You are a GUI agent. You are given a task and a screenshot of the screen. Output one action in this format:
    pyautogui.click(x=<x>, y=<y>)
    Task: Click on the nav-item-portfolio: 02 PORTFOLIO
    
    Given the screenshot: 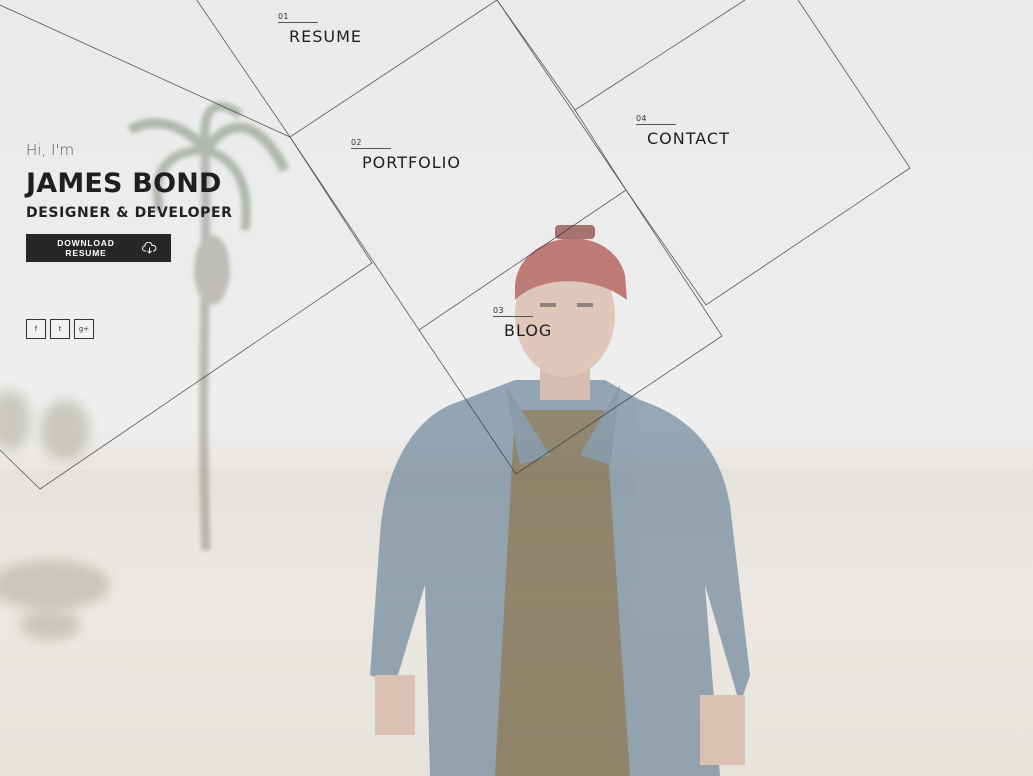 What is the action you would take?
    pyautogui.click(x=406, y=155)
    